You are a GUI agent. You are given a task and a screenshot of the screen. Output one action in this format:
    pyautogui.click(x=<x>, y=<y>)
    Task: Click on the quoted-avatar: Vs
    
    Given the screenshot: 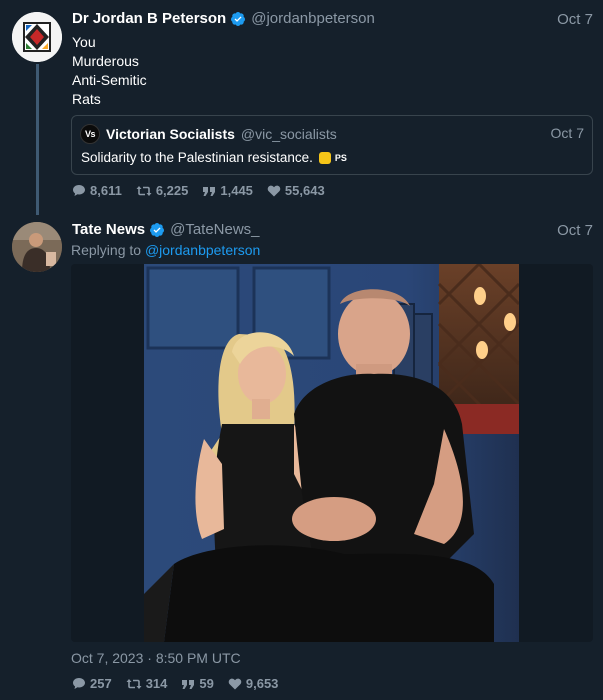 What is the action you would take?
    pyautogui.click(x=90, y=134)
    